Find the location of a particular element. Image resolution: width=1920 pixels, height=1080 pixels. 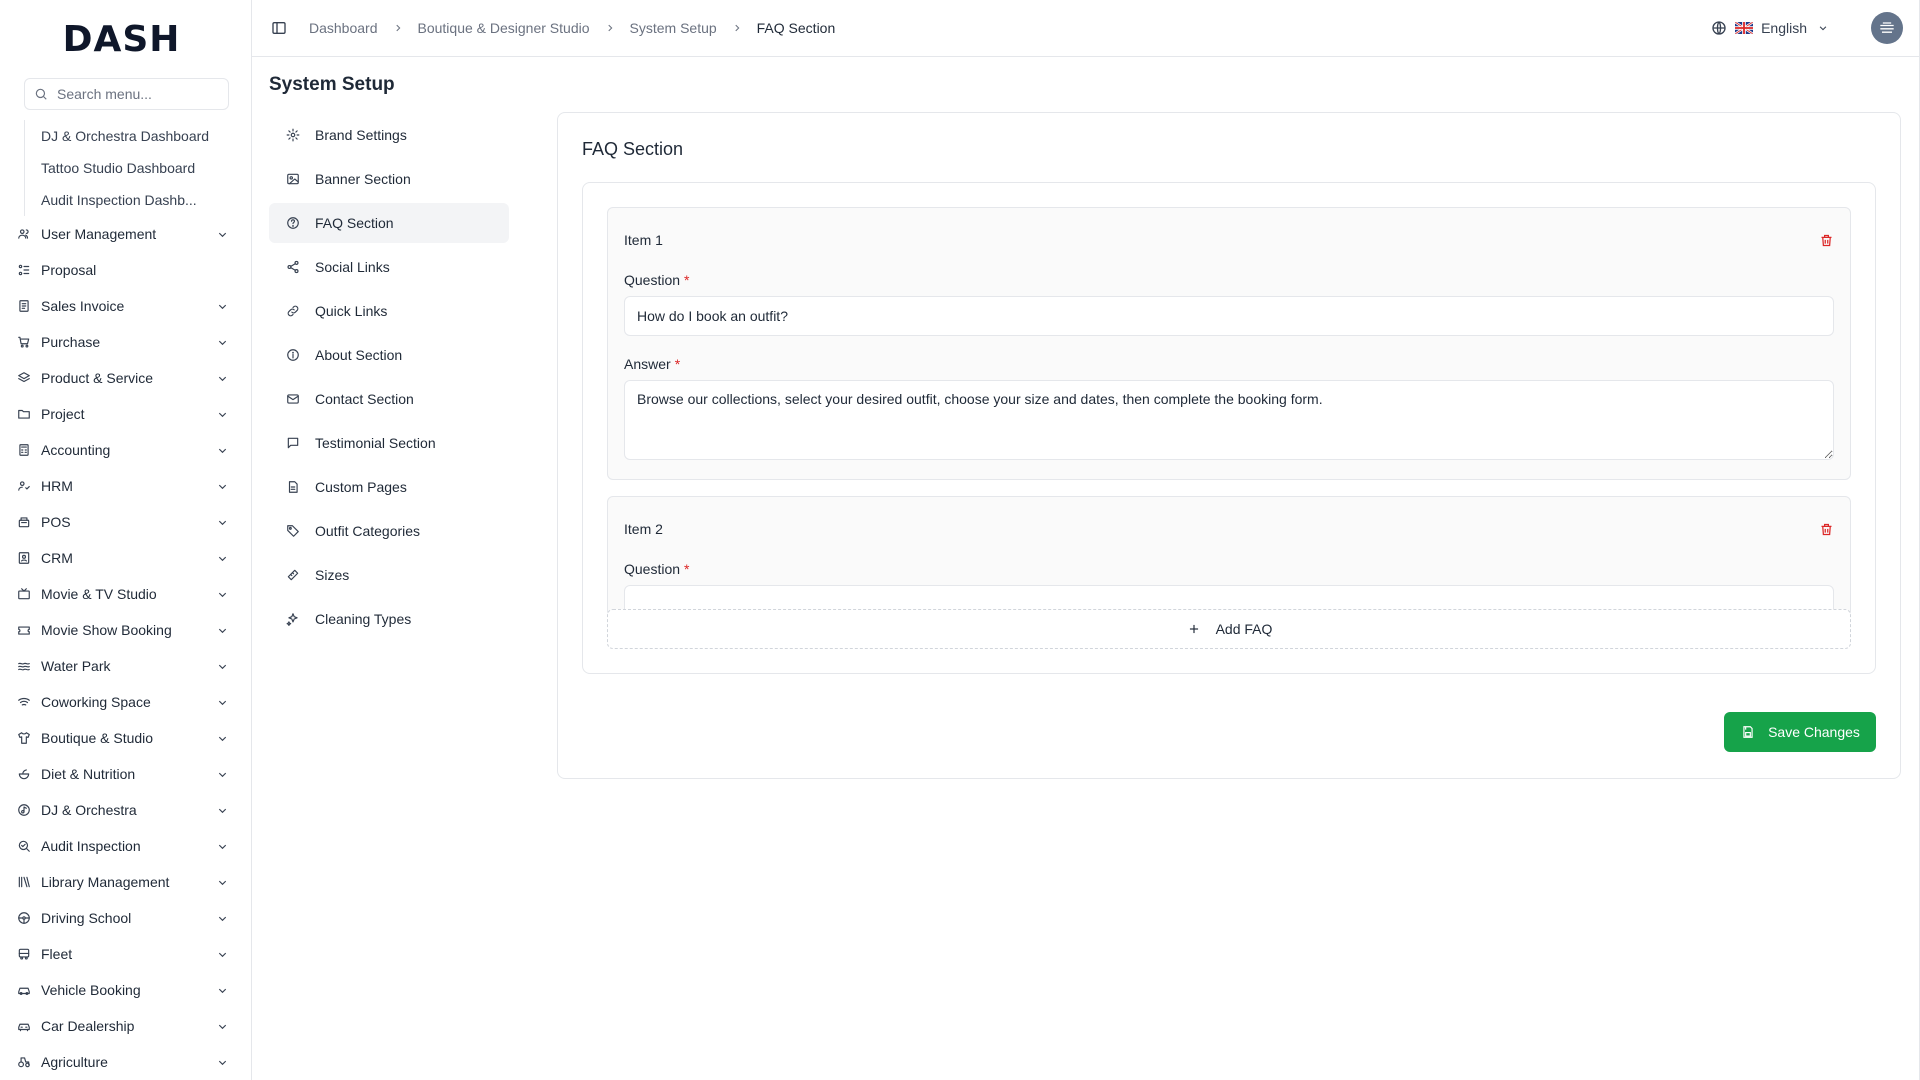

sidebar-item-crm: CRM is located at coordinates (121, 558).